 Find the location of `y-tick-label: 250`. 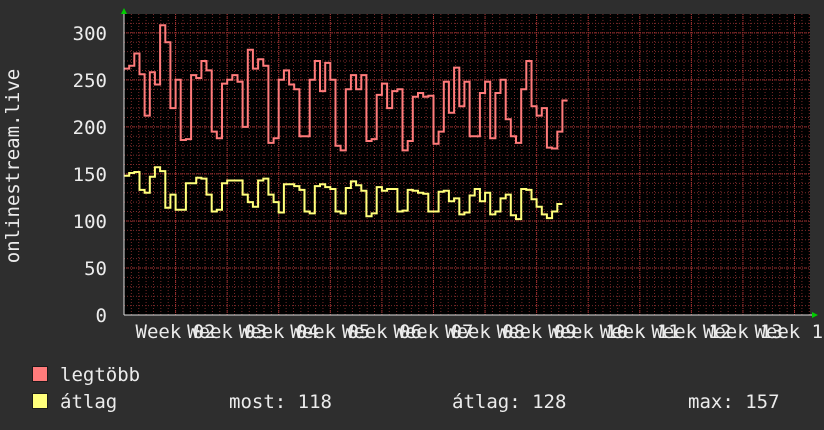

y-tick-label: 250 is located at coordinates (90, 81).